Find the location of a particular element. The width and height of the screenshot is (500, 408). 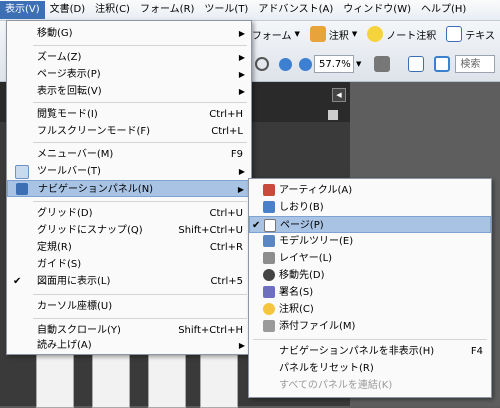

paperclip-icon is located at coordinates (269, 326).